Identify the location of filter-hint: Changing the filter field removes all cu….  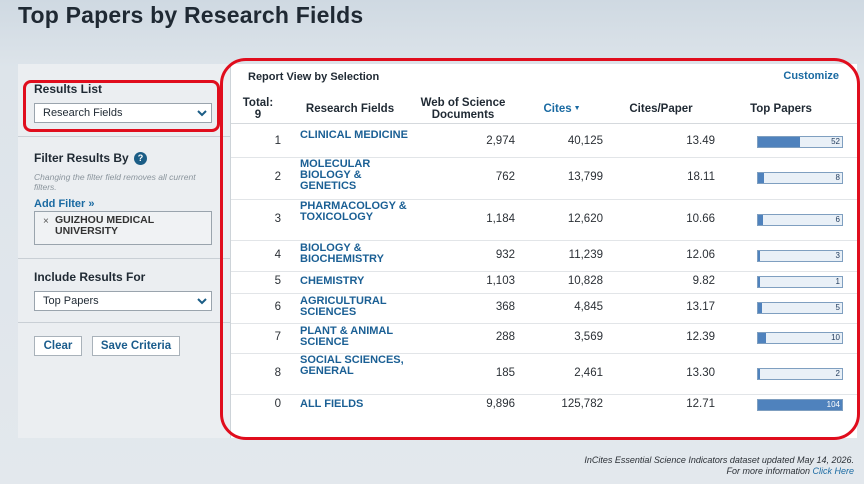
(115, 182).